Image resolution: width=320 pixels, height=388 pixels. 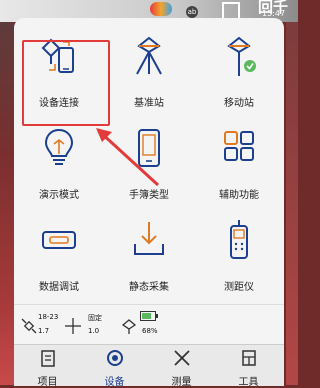 What do you see at coordinates (239, 146) in the screenshot?
I see `auxiliary-grid-icon` at bounding box center [239, 146].